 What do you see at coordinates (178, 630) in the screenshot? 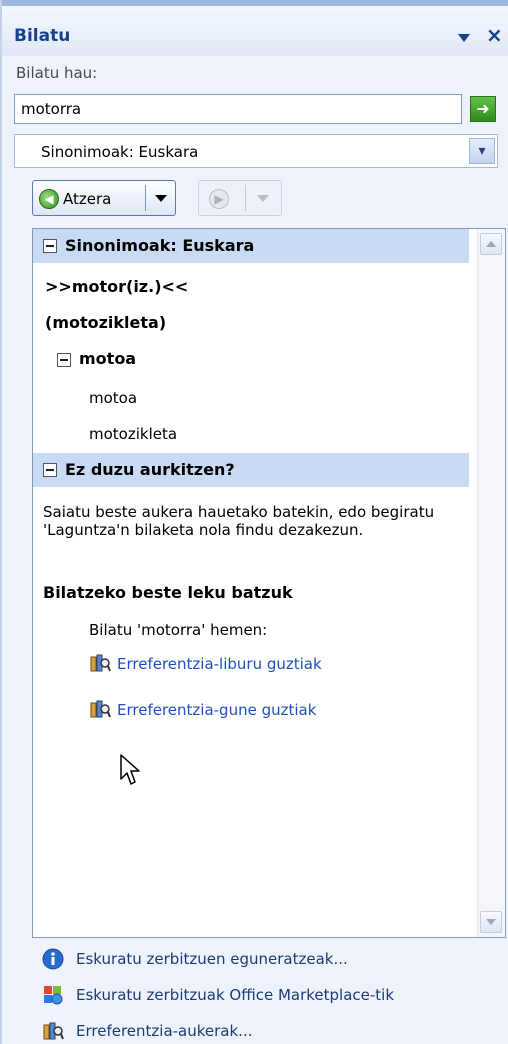
I see `search-here-label: Bilatu 'motorra' hemen:` at bounding box center [178, 630].